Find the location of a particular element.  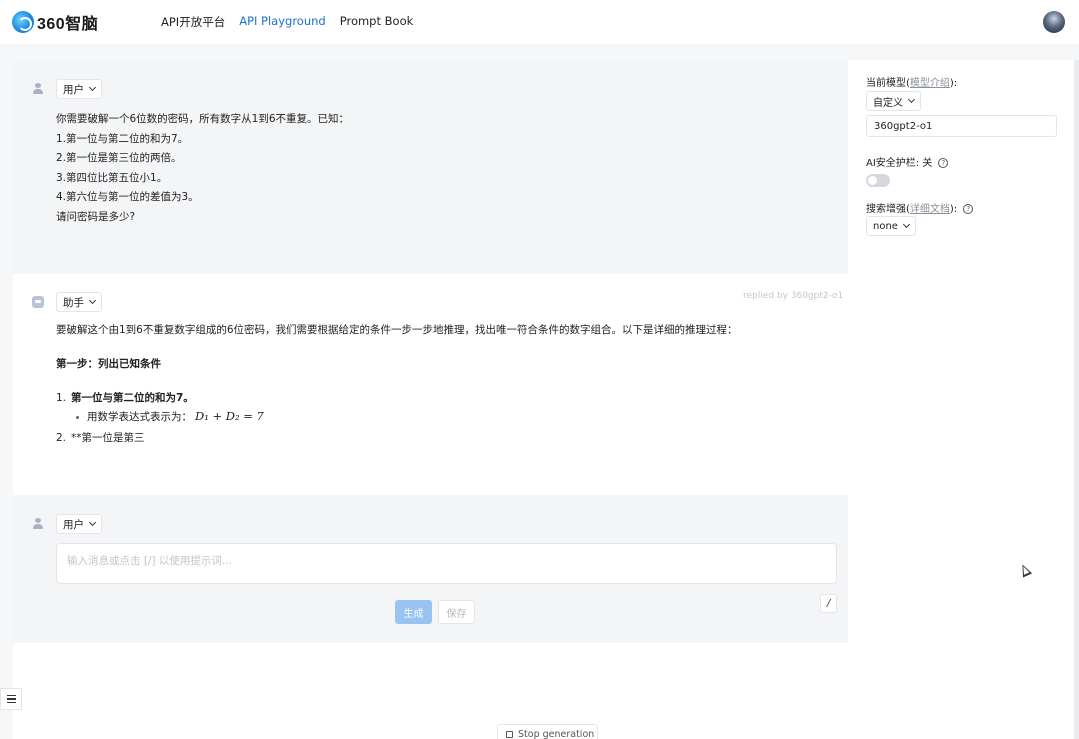

safety-toggle is located at coordinates (878, 180).